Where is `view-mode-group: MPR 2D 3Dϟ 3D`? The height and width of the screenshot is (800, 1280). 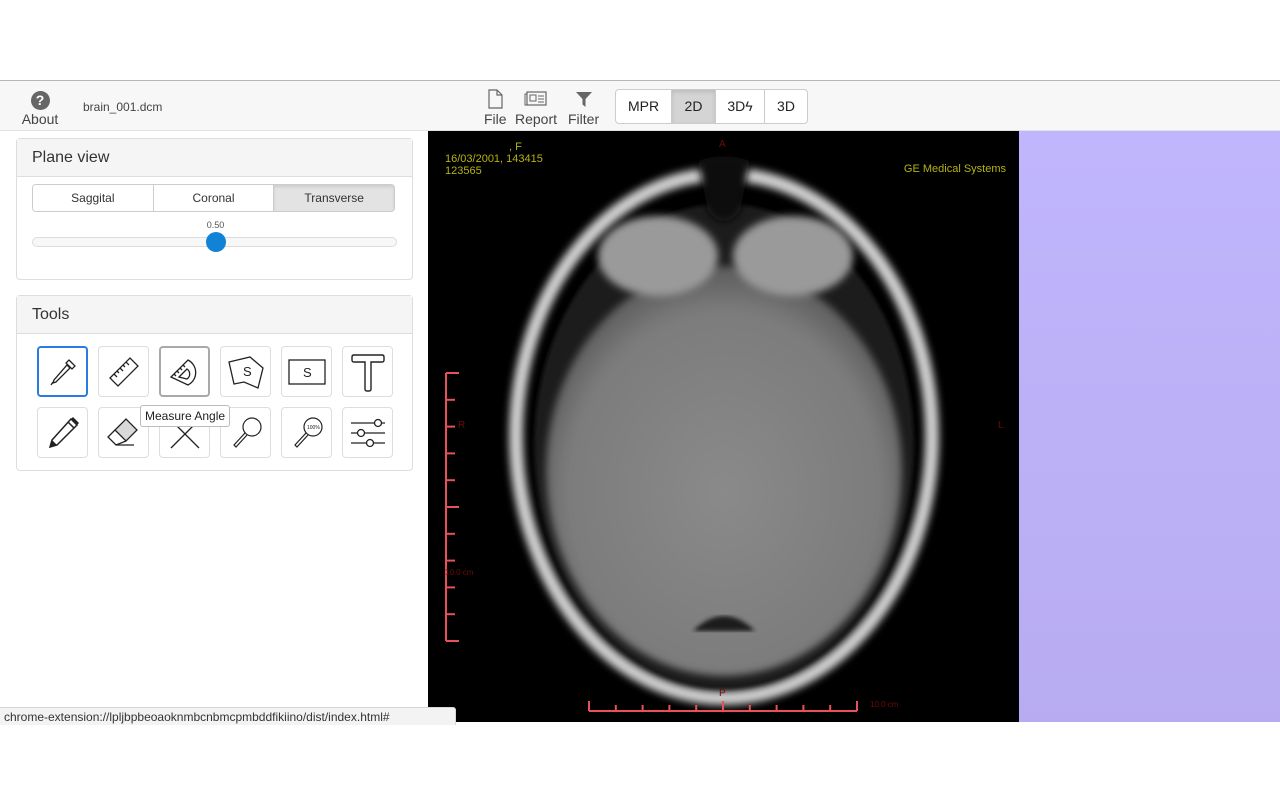
view-mode-group: MPR 2D 3Dϟ 3D is located at coordinates (711, 106).